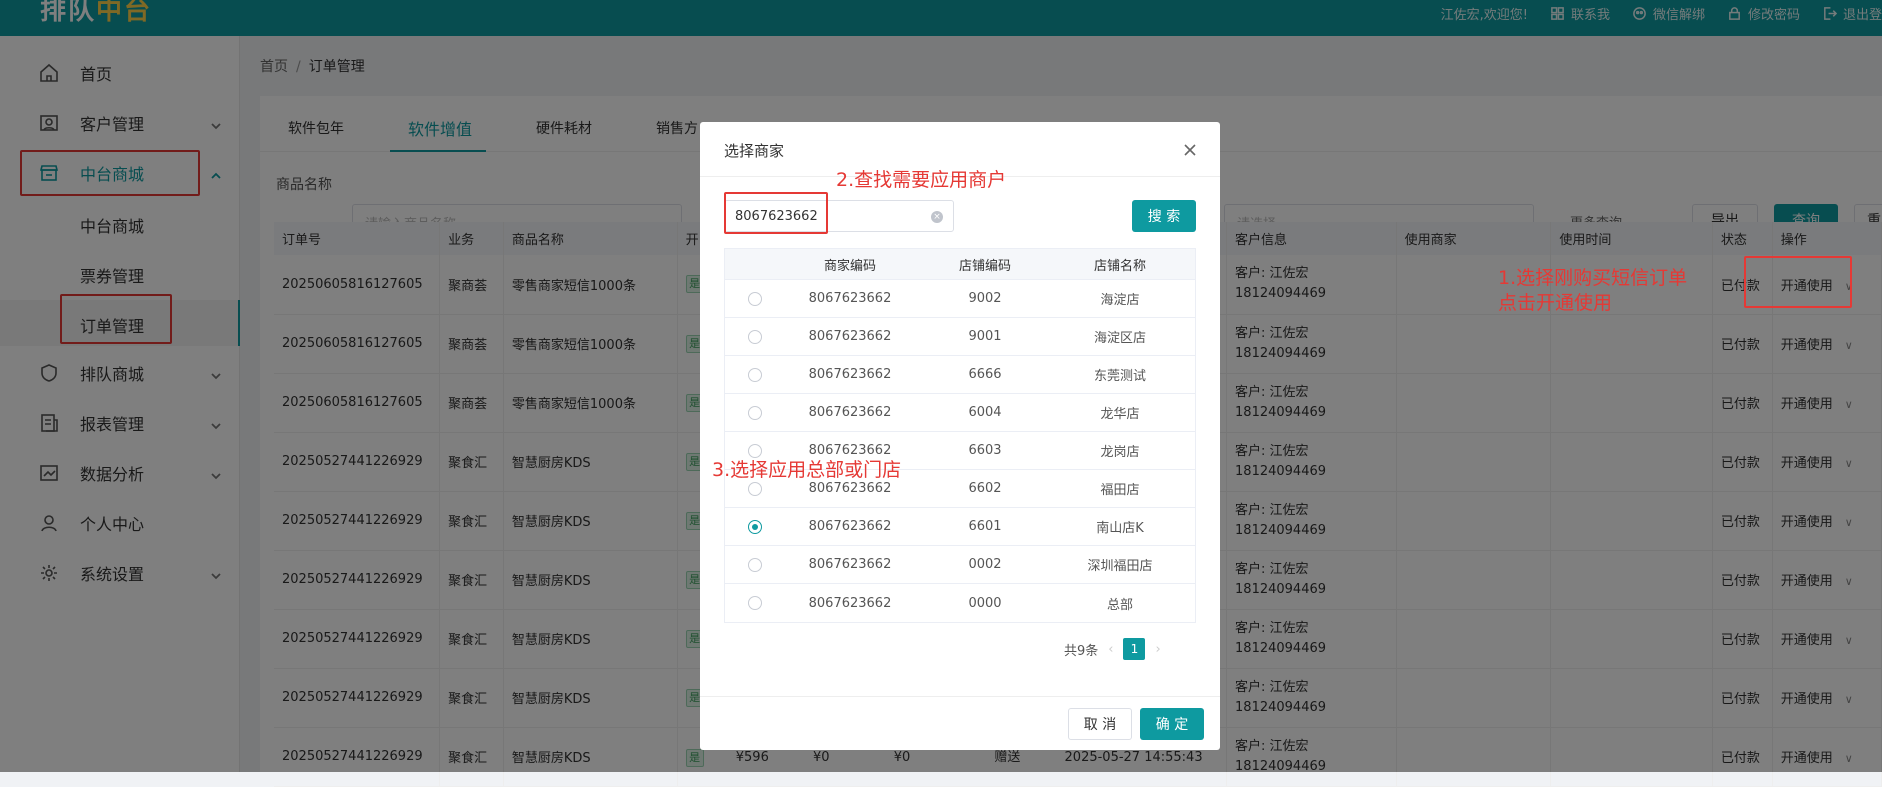 Image resolution: width=1882 pixels, height=787 pixels. What do you see at coordinates (807, 470) in the screenshot?
I see `annotation-step3: 3.选择应用总部或门店` at bounding box center [807, 470].